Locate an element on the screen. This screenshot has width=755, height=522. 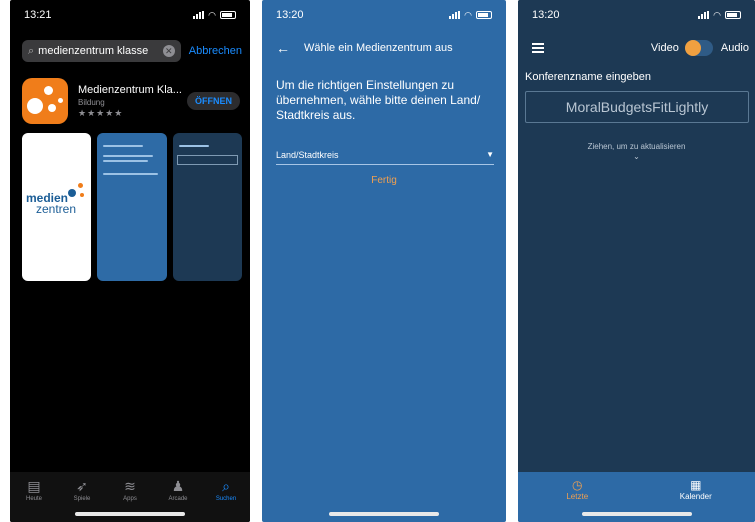
back-arrow-icon: ← is located at coordinates (283, 48).